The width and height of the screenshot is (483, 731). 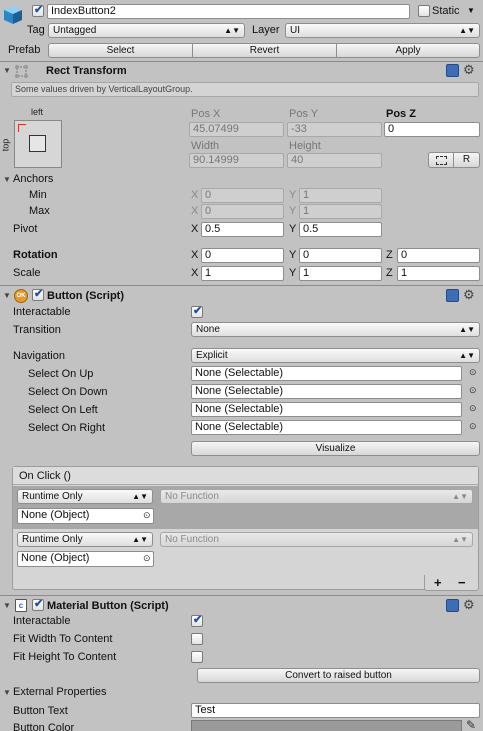 What do you see at coordinates (382, 30) in the screenshot?
I see `layer-dropdown: UI ▲▼` at bounding box center [382, 30].